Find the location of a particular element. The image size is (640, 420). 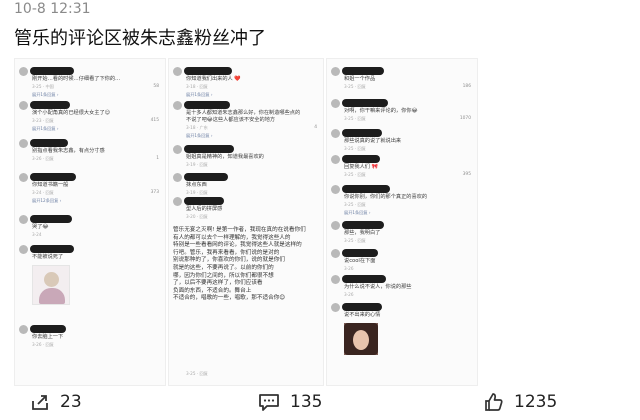

face-shape is located at coordinates (361, 340).